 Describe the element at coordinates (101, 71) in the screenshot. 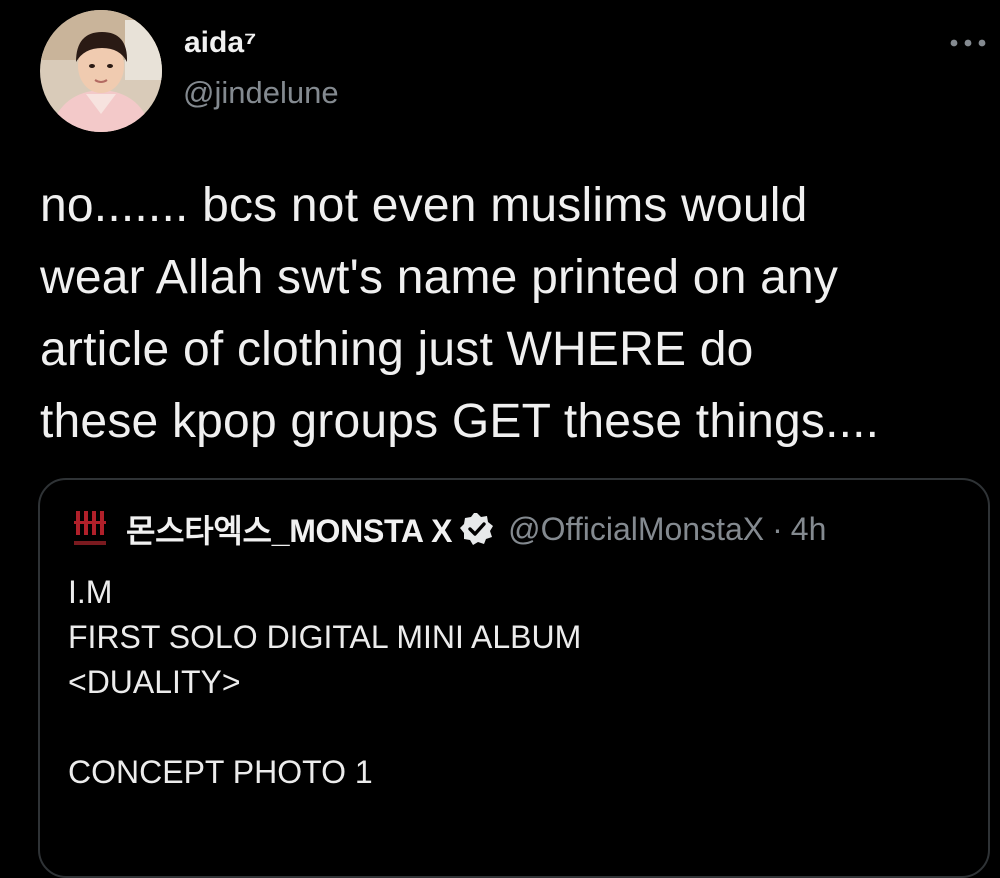

I see `user-avatar` at that location.